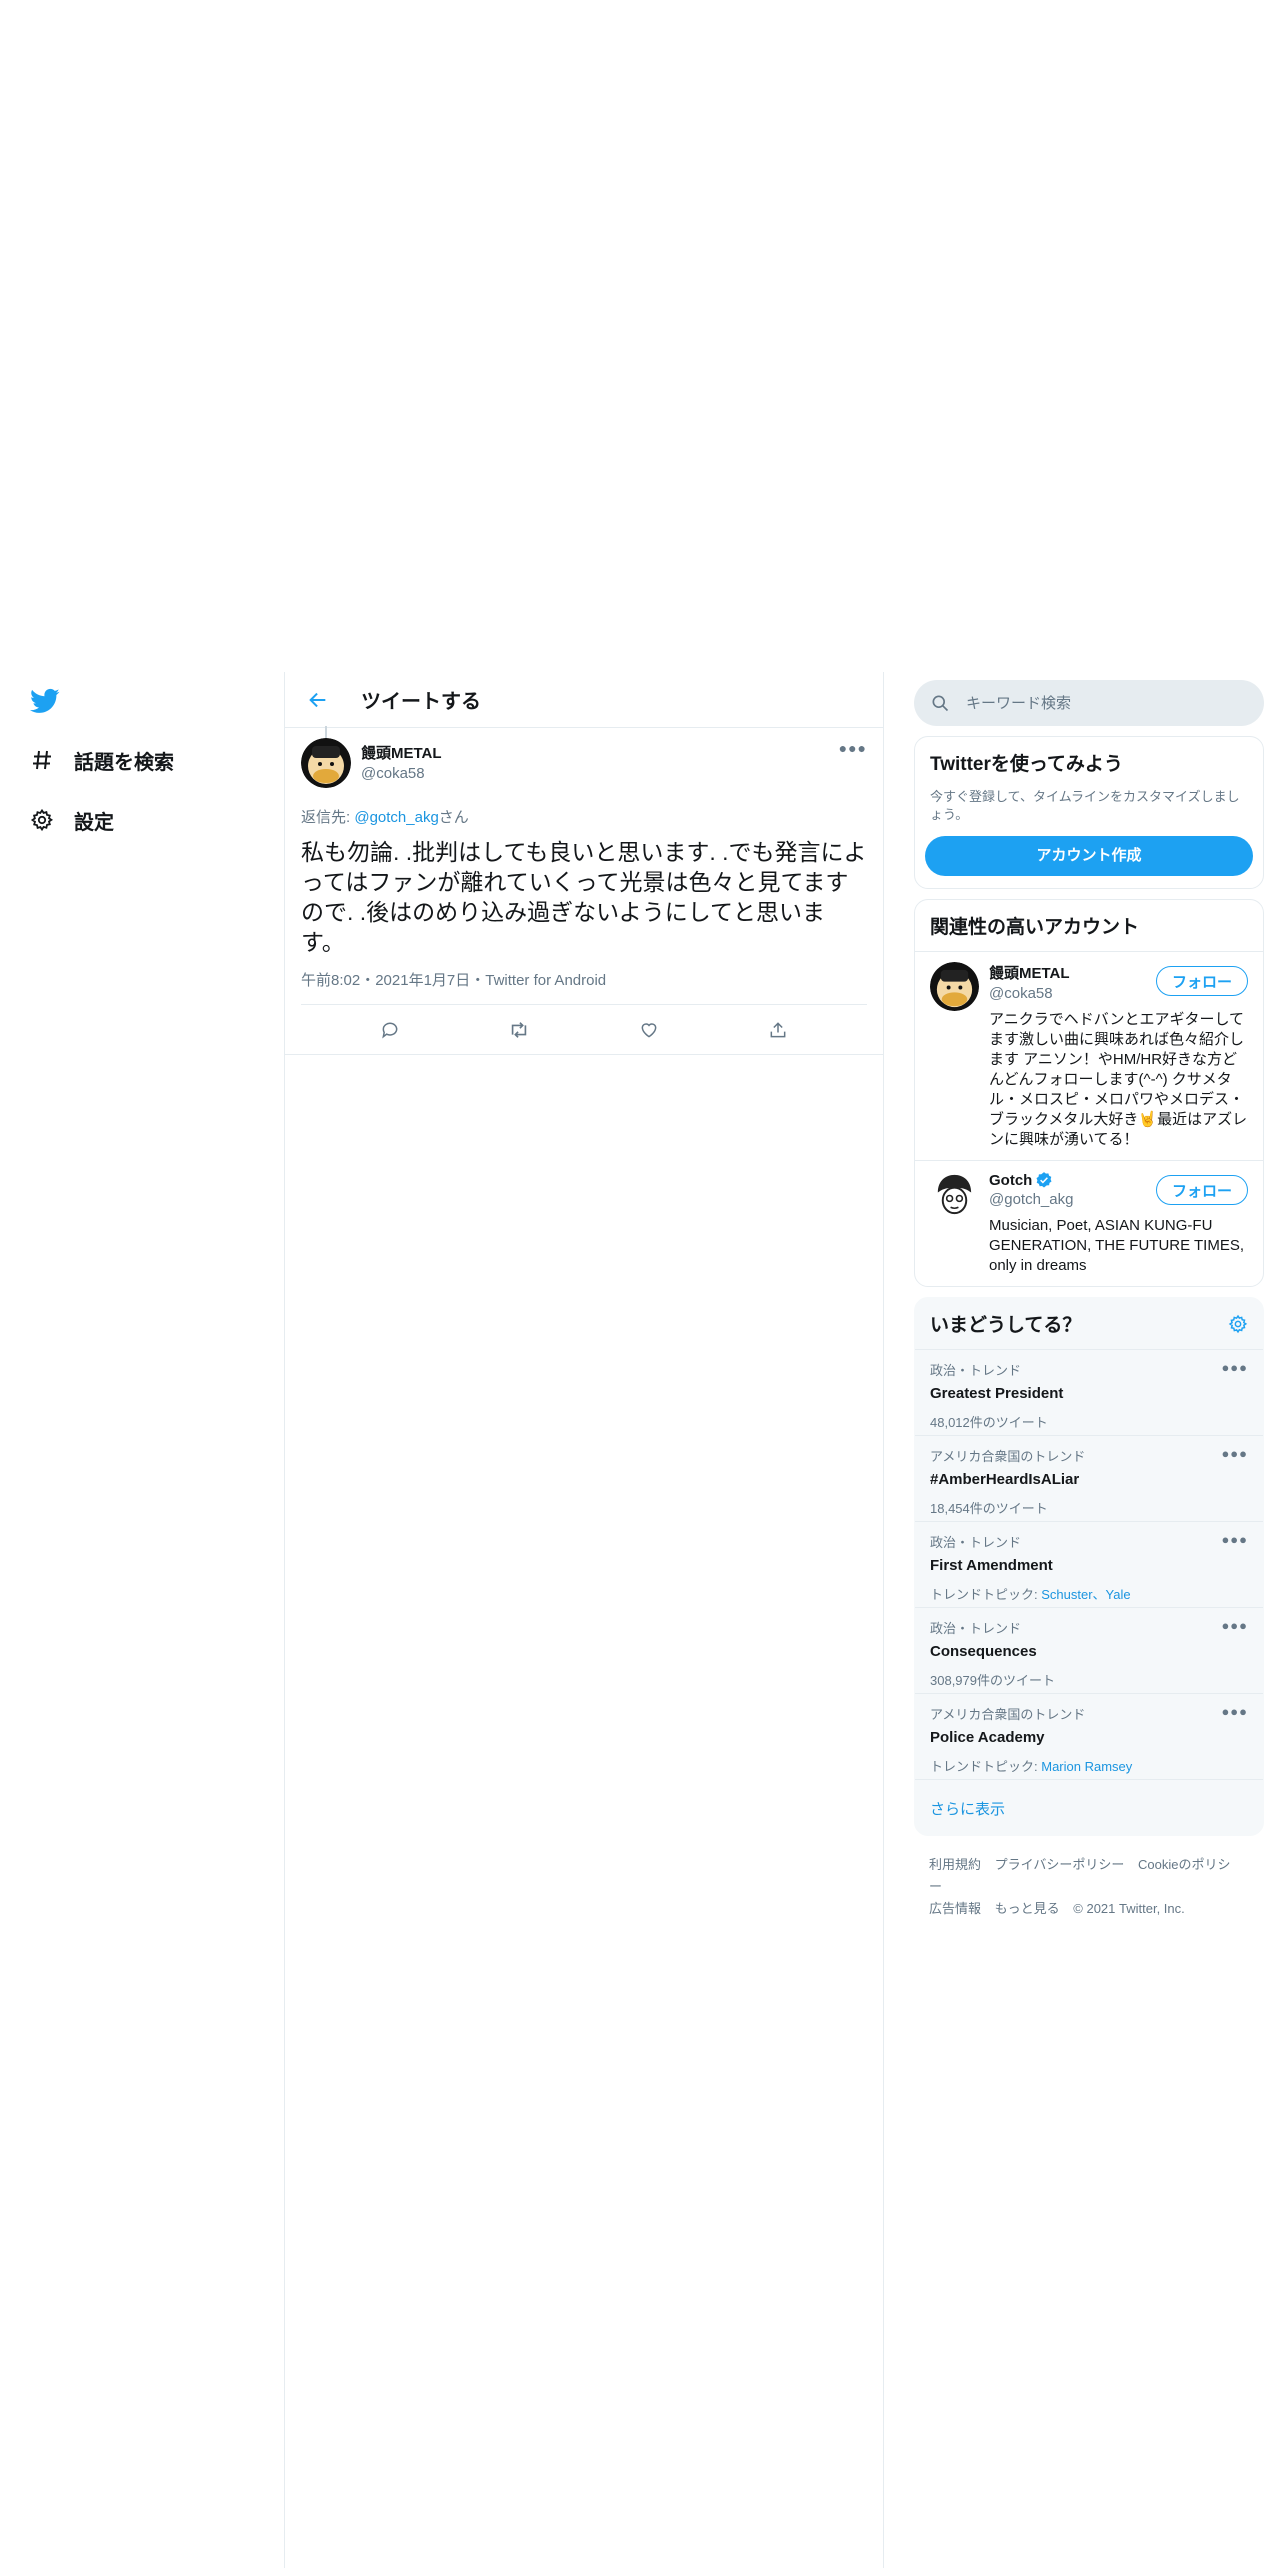 The image size is (1284, 2568). I want to click on trend-count: 18,454件のツイート, so click(989, 1508).